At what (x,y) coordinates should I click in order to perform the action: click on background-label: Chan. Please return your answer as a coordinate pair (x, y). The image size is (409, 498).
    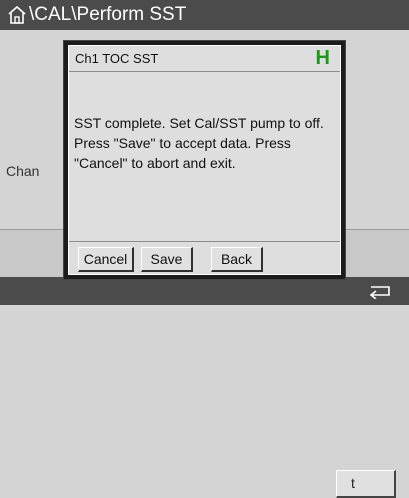
    Looking at the image, I should click on (23, 171).